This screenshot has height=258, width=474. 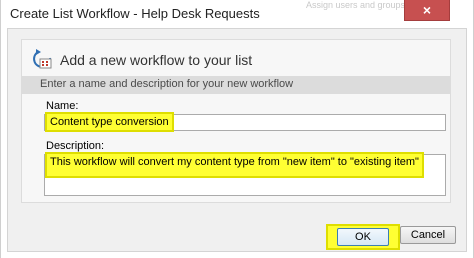 I want to click on close-button: ×, so click(x=427, y=10).